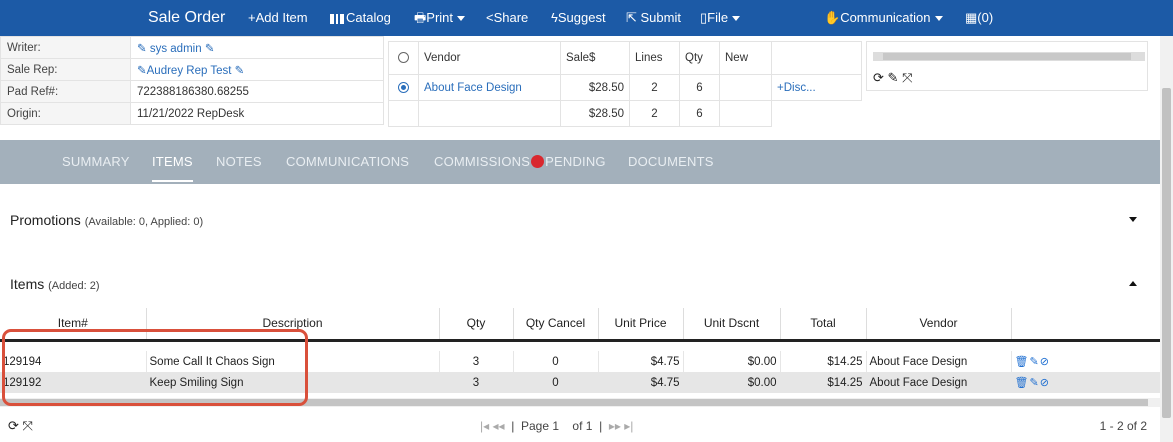  What do you see at coordinates (595, 87) in the screenshot?
I see `vendor-sale: $28.50` at bounding box center [595, 87].